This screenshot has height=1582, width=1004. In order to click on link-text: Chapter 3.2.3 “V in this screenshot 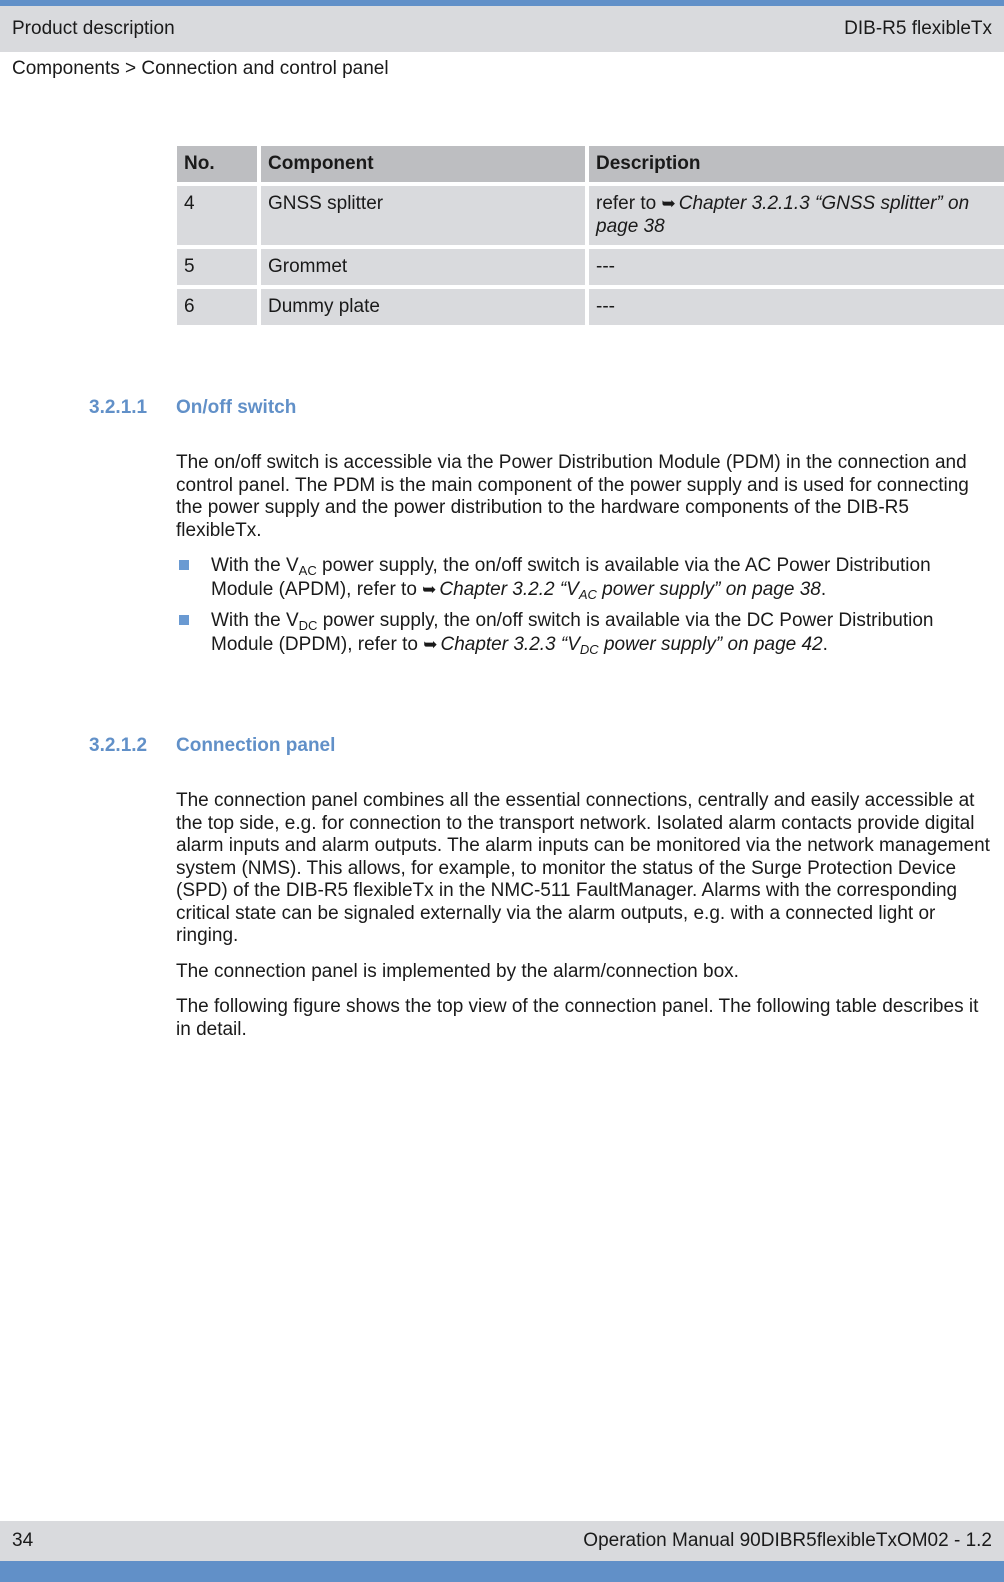, I will do `click(510, 644)`.